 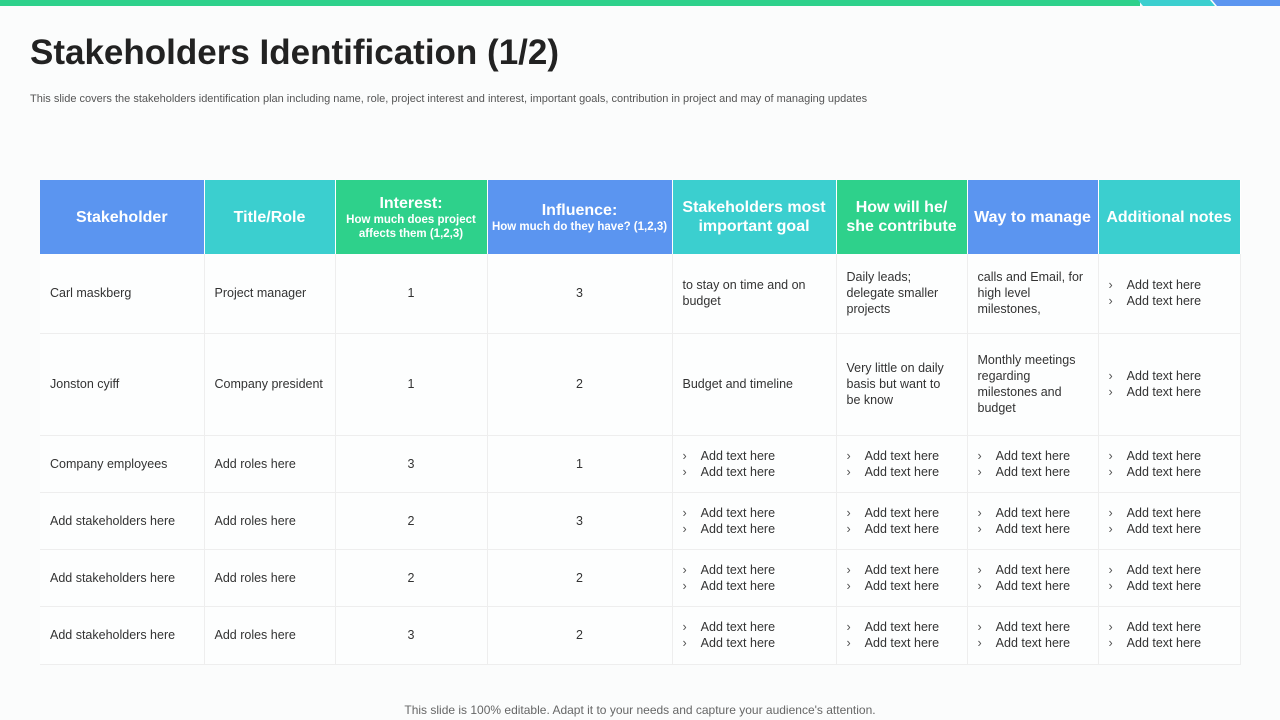 I want to click on cell-contribute: Daily leads; delegate smaller projects, so click(x=902, y=294).